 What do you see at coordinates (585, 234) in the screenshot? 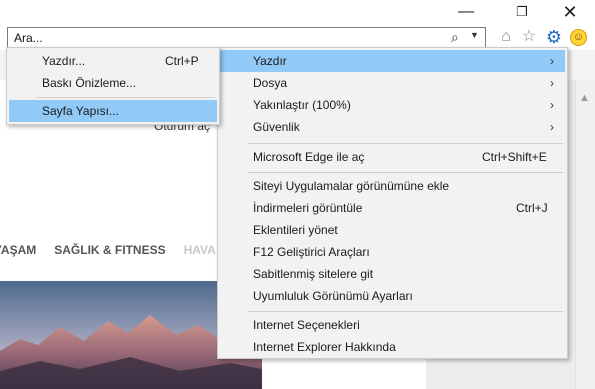
I see `scrollbar: ▲` at bounding box center [585, 234].